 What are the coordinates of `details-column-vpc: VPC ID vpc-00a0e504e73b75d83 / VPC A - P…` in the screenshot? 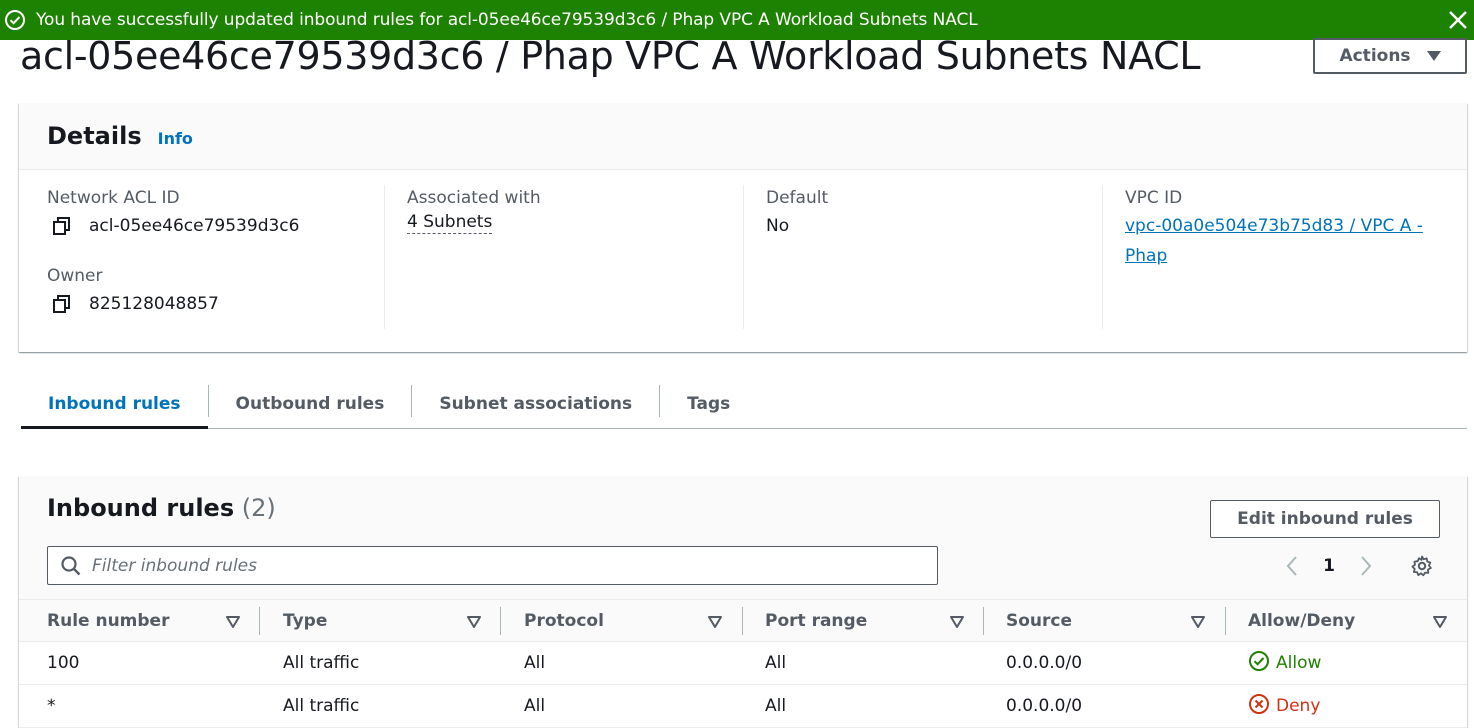 It's located at (1277, 257).